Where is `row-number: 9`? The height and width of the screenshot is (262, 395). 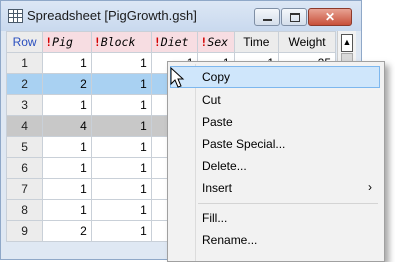 row-number: 9 is located at coordinates (24, 231).